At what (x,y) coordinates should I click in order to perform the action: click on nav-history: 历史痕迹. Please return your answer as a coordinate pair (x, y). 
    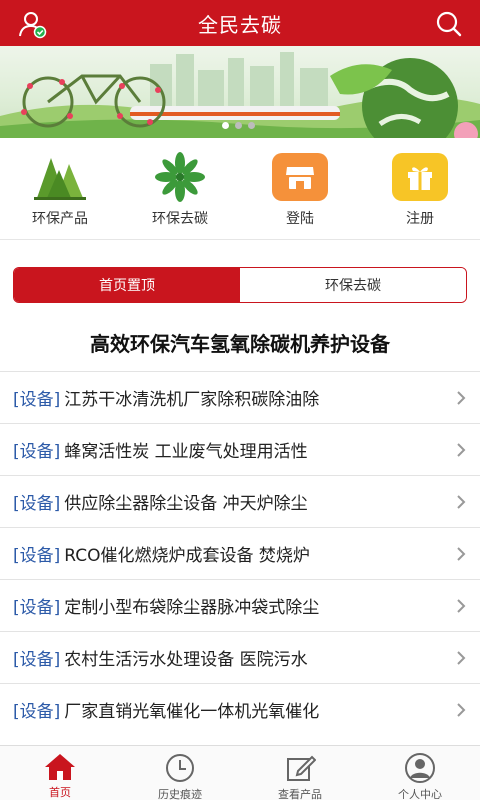
    Looking at the image, I should click on (180, 773).